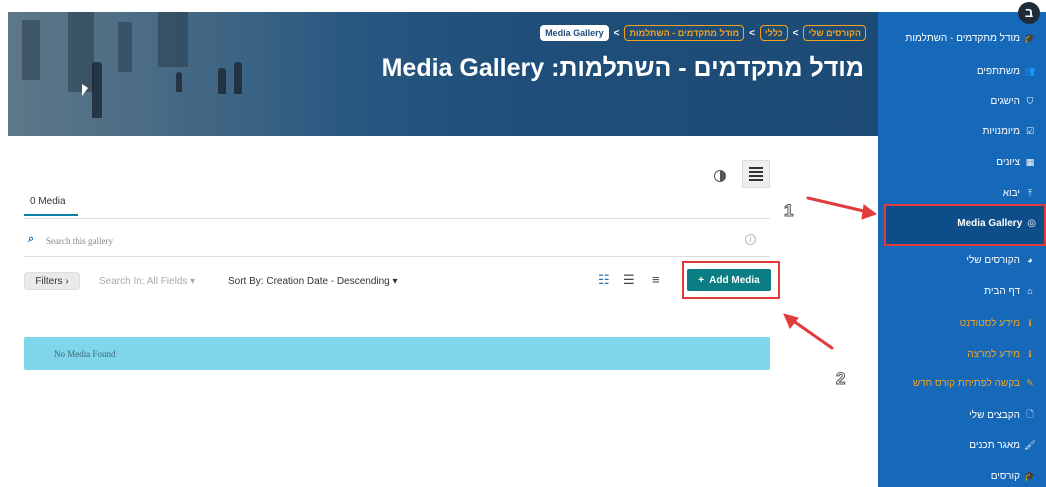 This screenshot has width=1046, height=487. I want to click on add-media-label: Add Media, so click(734, 280).